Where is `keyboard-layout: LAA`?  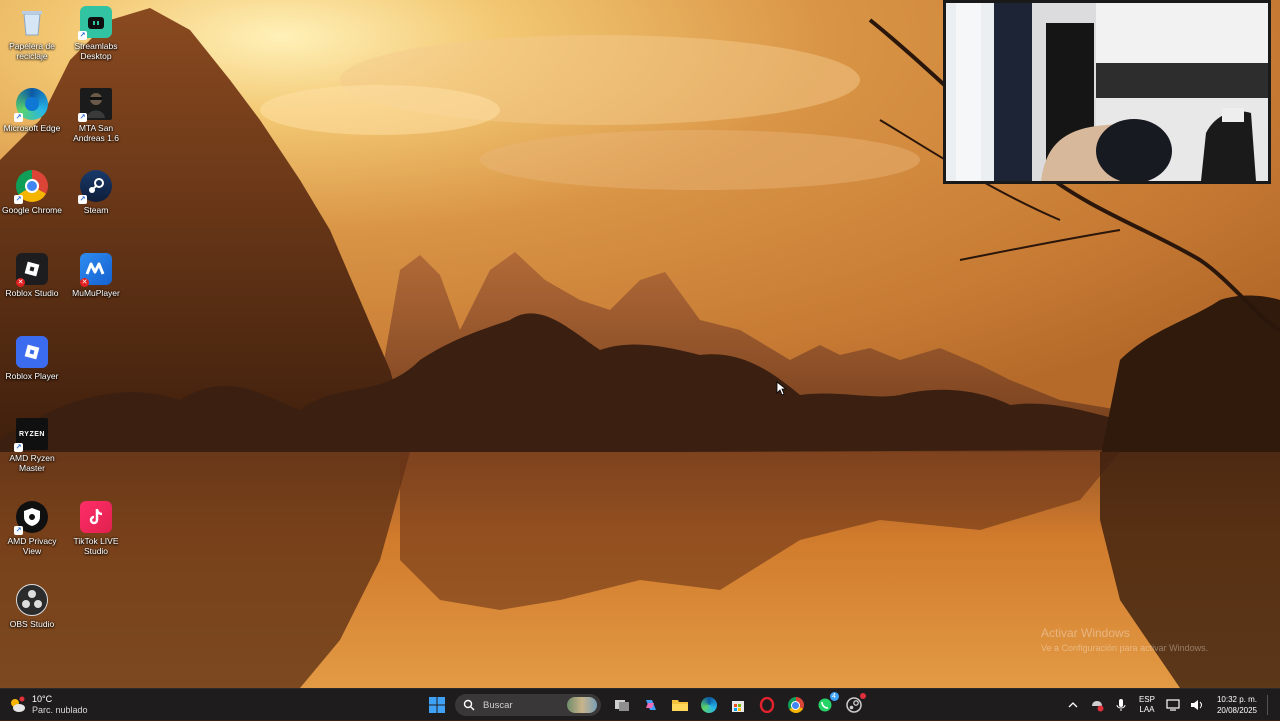 keyboard-layout: LAA is located at coordinates (1147, 709).